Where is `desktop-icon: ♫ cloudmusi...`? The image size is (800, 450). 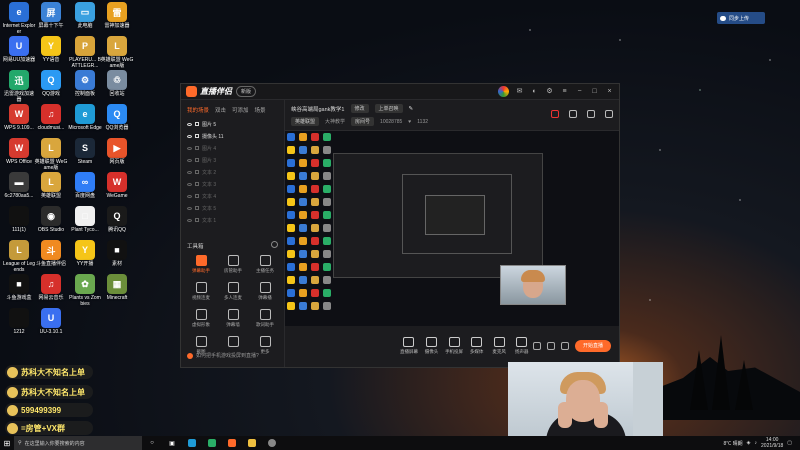 desktop-icon: ♫ cloudmusi... is located at coordinates (51, 117).